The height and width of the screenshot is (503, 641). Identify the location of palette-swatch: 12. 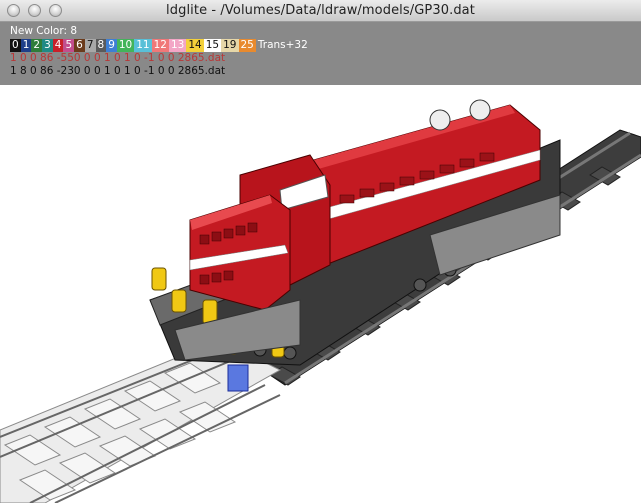
(160, 45).